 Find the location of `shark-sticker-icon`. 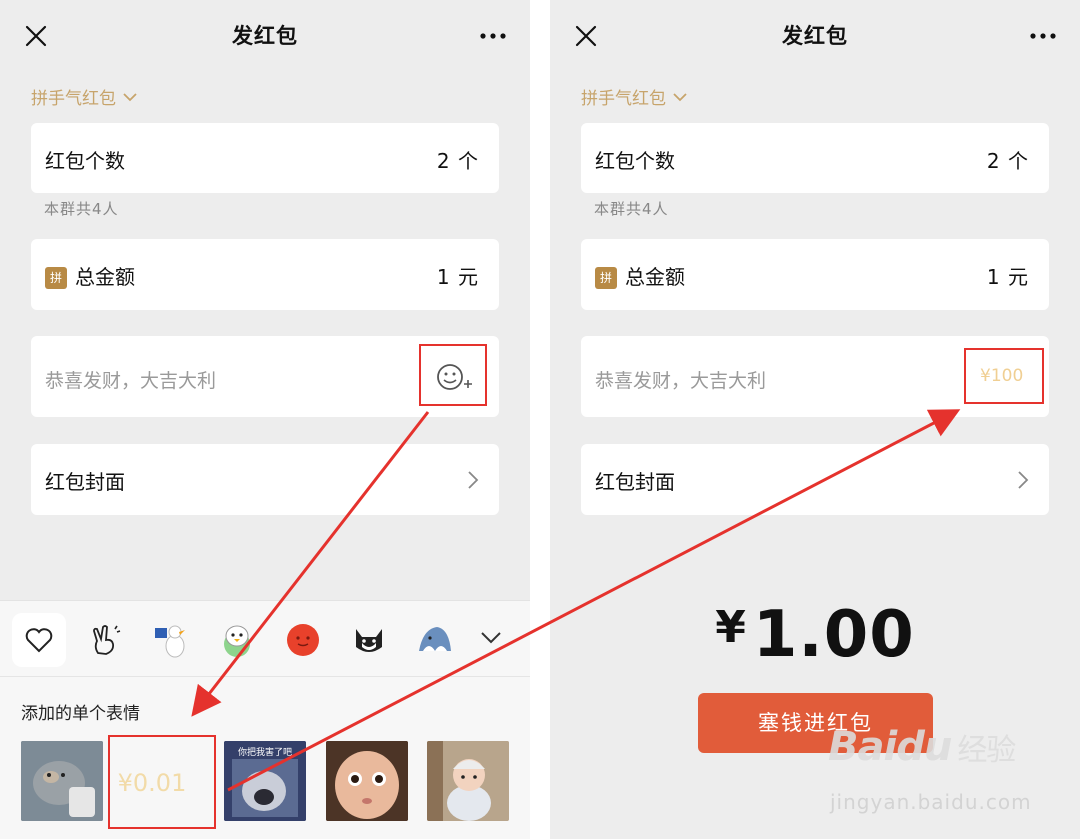

shark-sticker-icon is located at coordinates (435, 639).